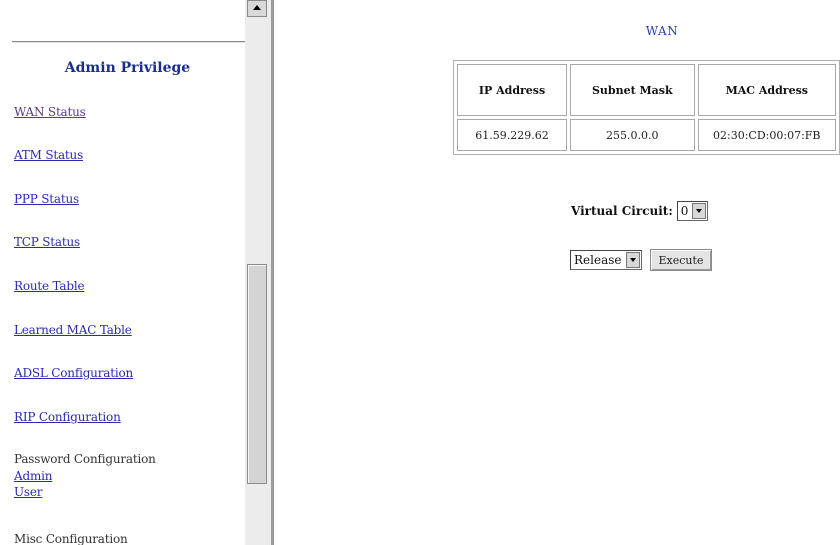 The image size is (840, 545). I want to click on scroll-up-button, so click(257, 8).